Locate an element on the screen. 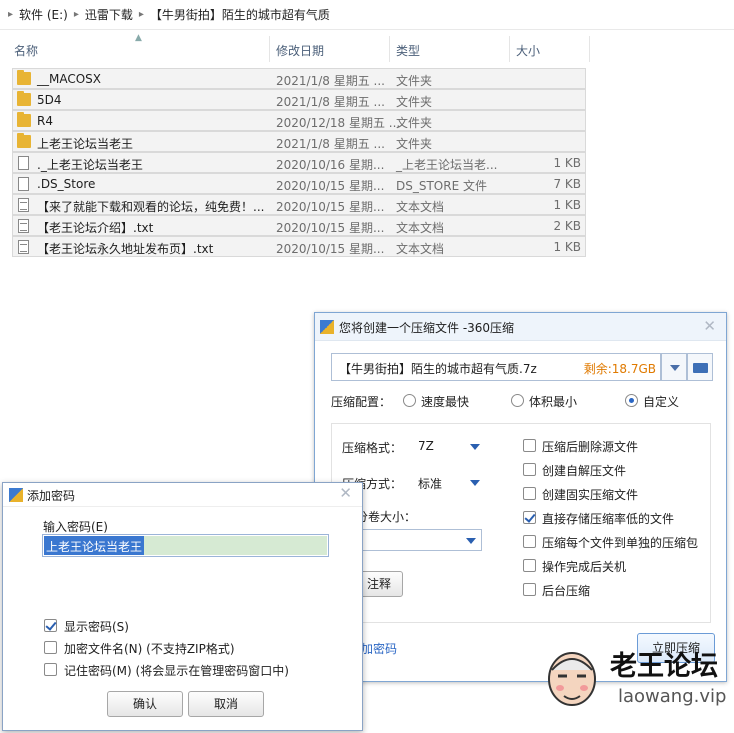  checkbox-delete-source is located at coordinates (529, 445).